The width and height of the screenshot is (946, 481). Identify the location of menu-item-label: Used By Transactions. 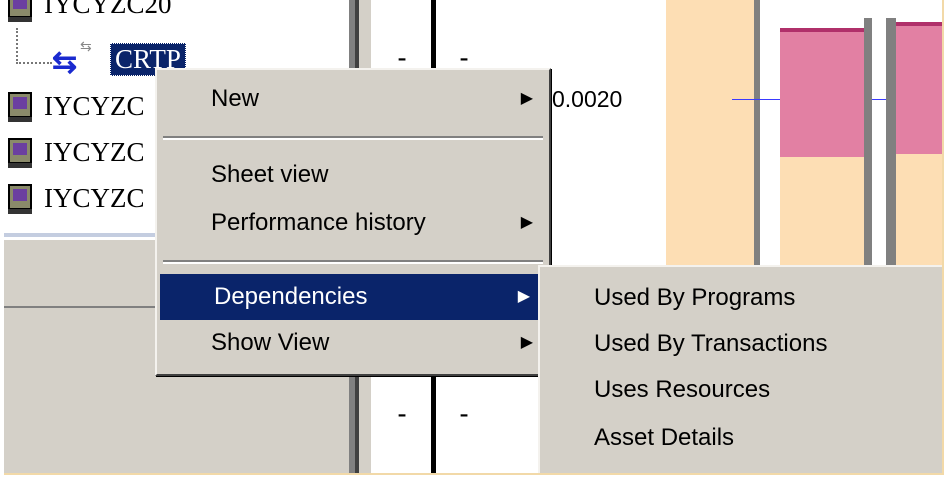
(711, 343).